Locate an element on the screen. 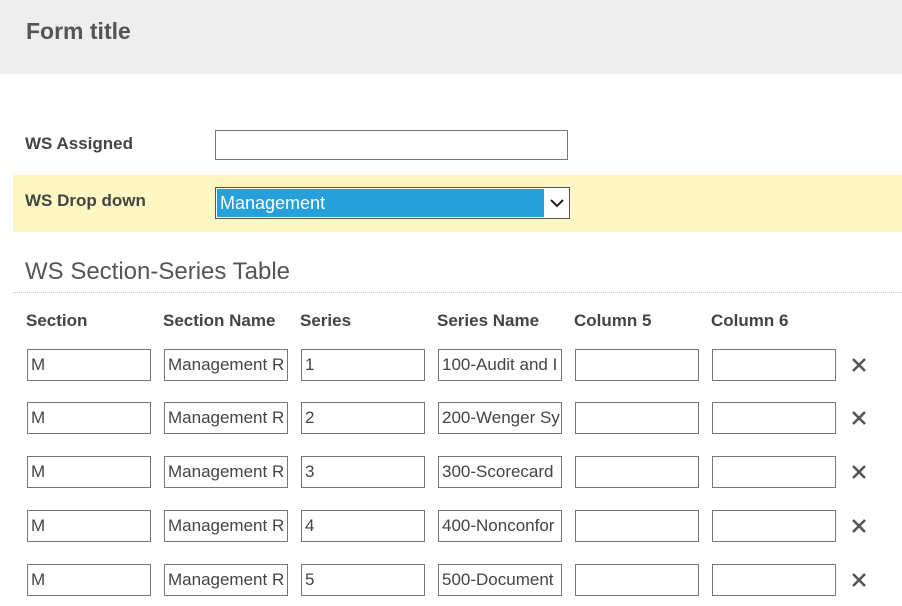  series-input: 2 is located at coordinates (363, 418).